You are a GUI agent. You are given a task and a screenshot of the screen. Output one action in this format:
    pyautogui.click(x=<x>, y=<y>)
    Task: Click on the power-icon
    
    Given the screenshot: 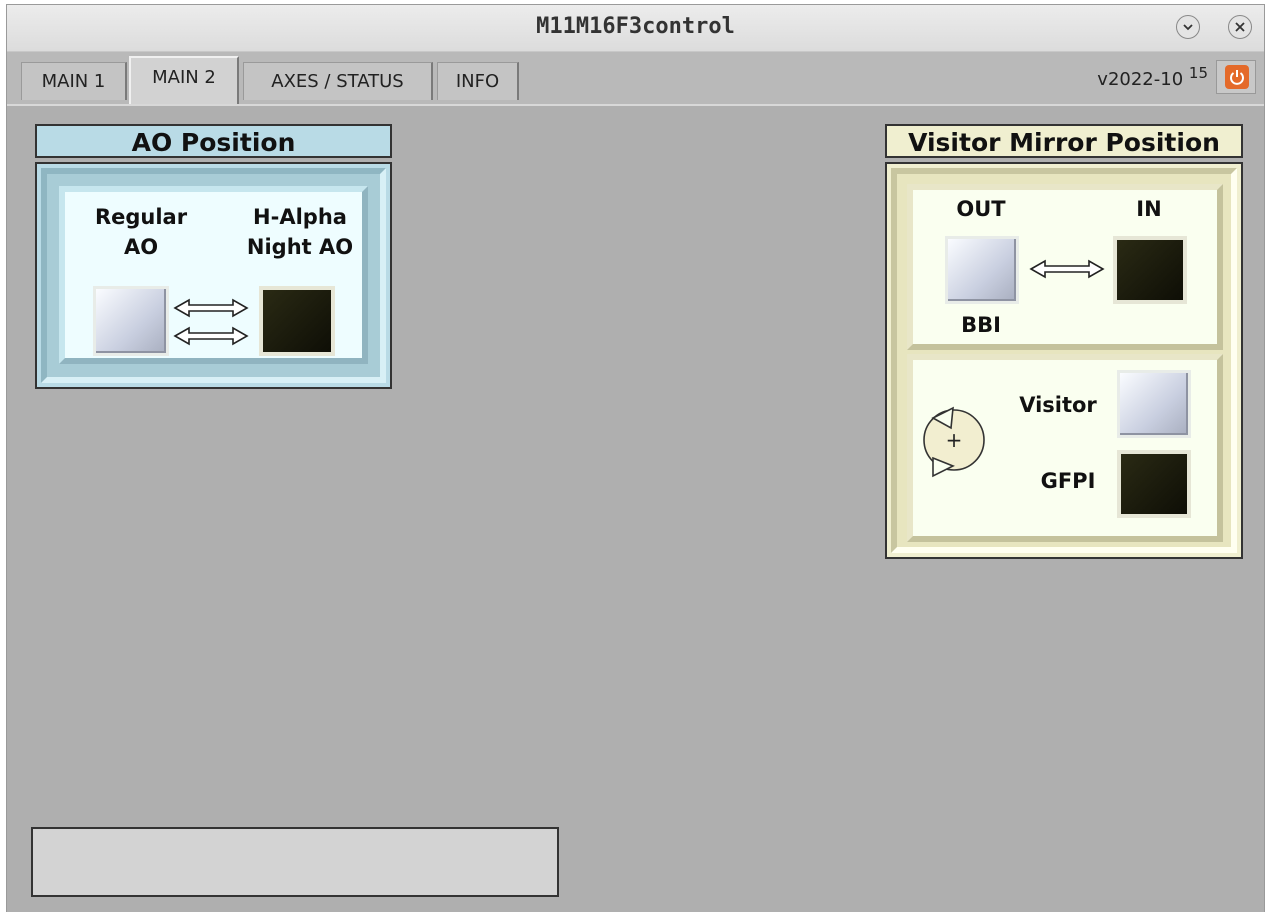 What is the action you would take?
    pyautogui.click(x=1237, y=77)
    